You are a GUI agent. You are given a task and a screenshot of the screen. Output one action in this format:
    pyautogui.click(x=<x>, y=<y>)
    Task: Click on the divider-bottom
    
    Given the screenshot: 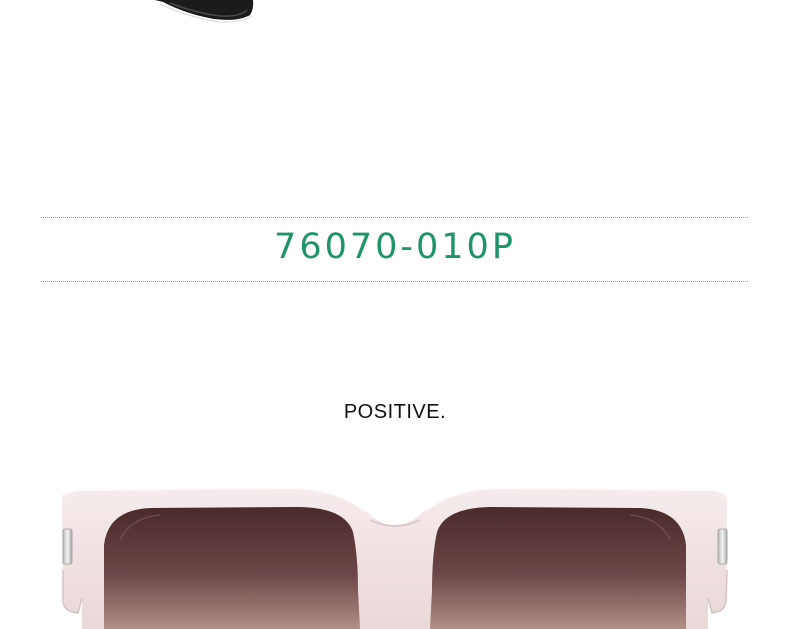 What is the action you would take?
    pyautogui.click(x=394, y=281)
    